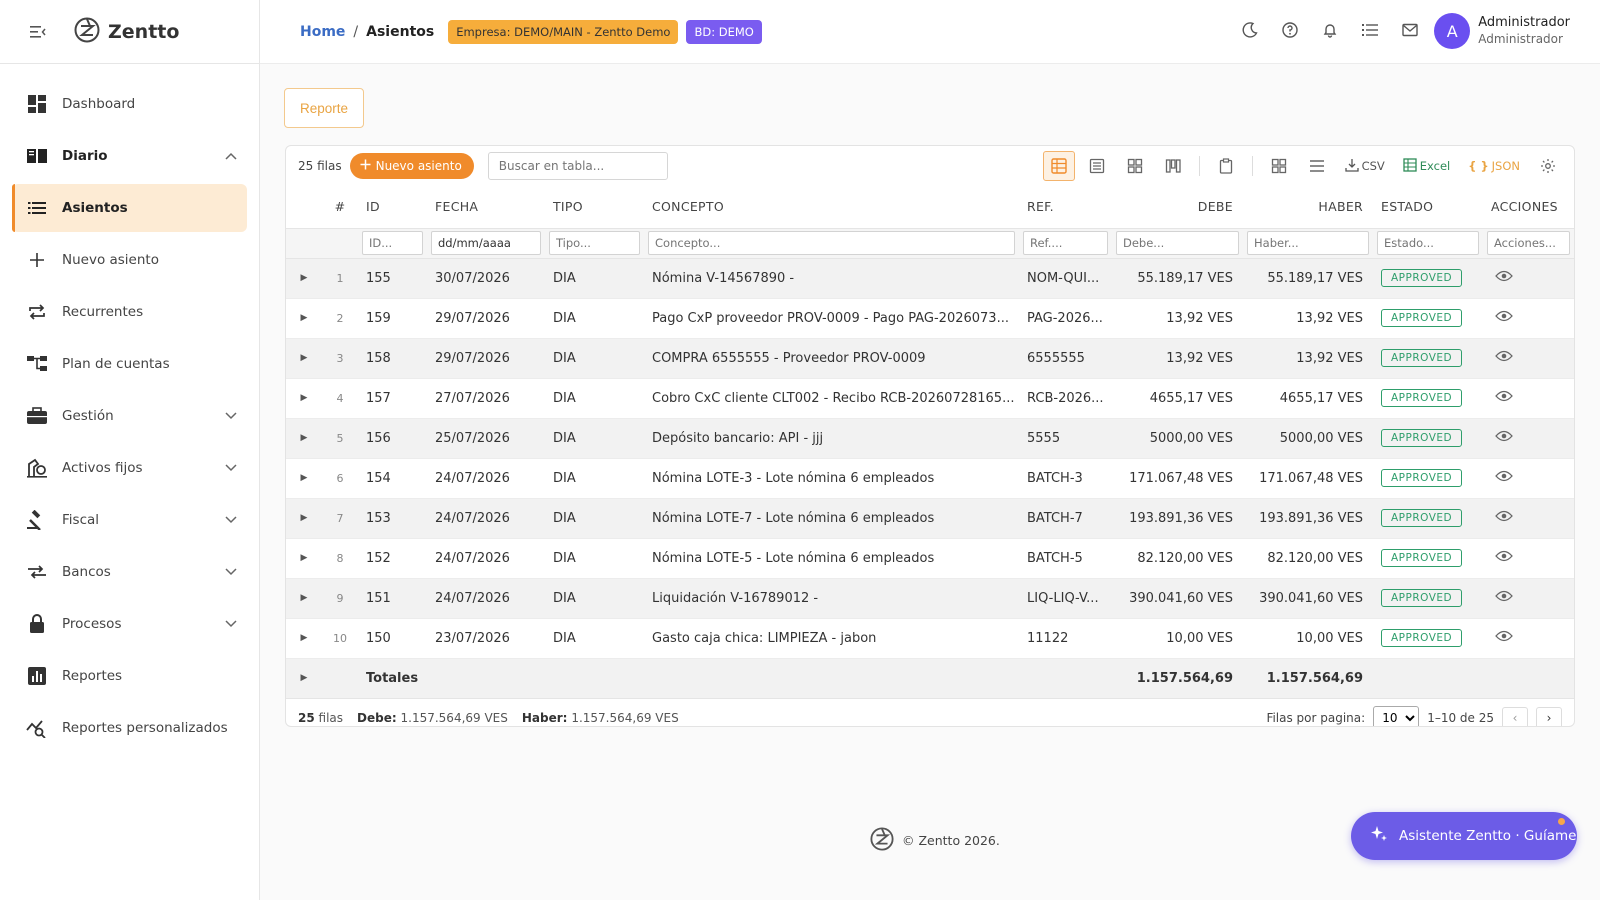  Describe the element at coordinates (1135, 166) in the screenshot. I see `grid-view-icon` at that location.